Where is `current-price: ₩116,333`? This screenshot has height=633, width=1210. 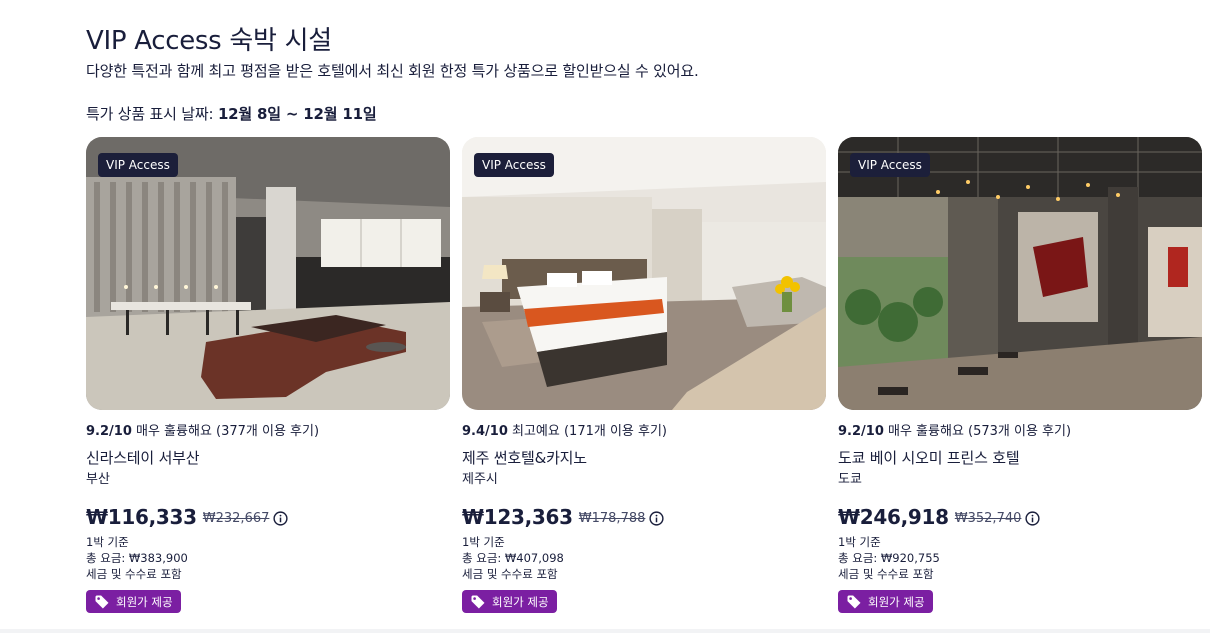 current-price: ₩116,333 is located at coordinates (141, 517).